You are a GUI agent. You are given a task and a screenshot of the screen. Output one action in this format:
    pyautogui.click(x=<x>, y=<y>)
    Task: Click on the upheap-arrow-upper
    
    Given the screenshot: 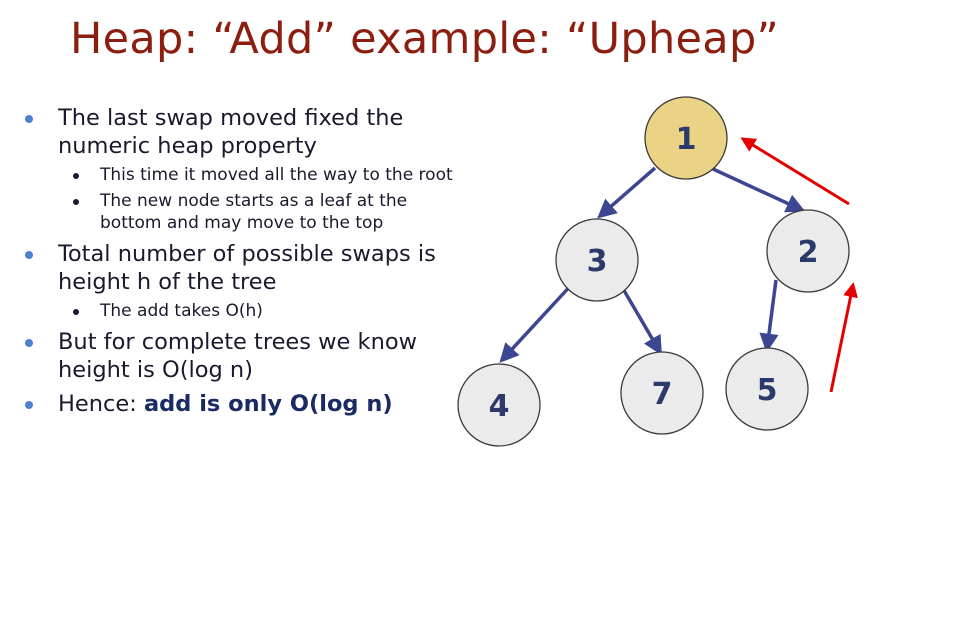 What is the action you would take?
    pyautogui.click(x=795, y=171)
    